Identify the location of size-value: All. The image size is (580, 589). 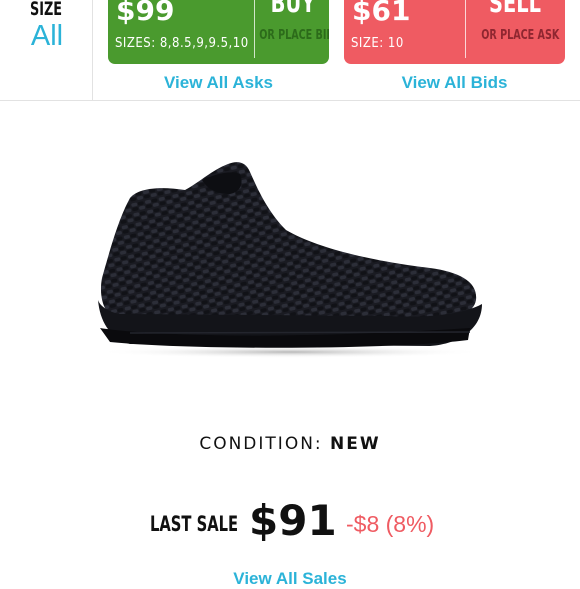
(47, 36).